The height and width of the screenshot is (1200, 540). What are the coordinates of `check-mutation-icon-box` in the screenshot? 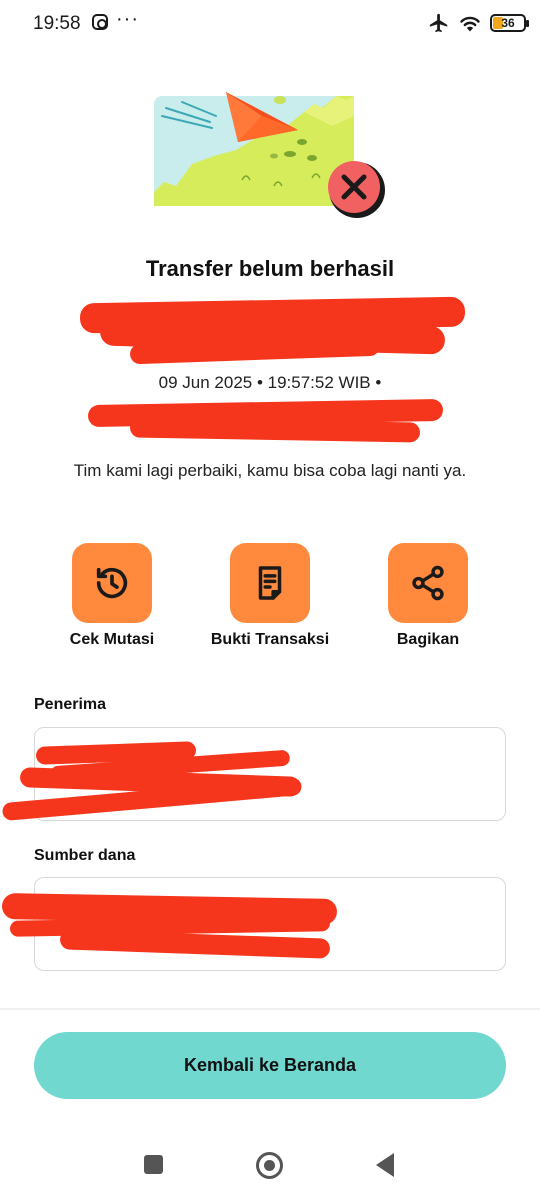 It's located at (112, 583).